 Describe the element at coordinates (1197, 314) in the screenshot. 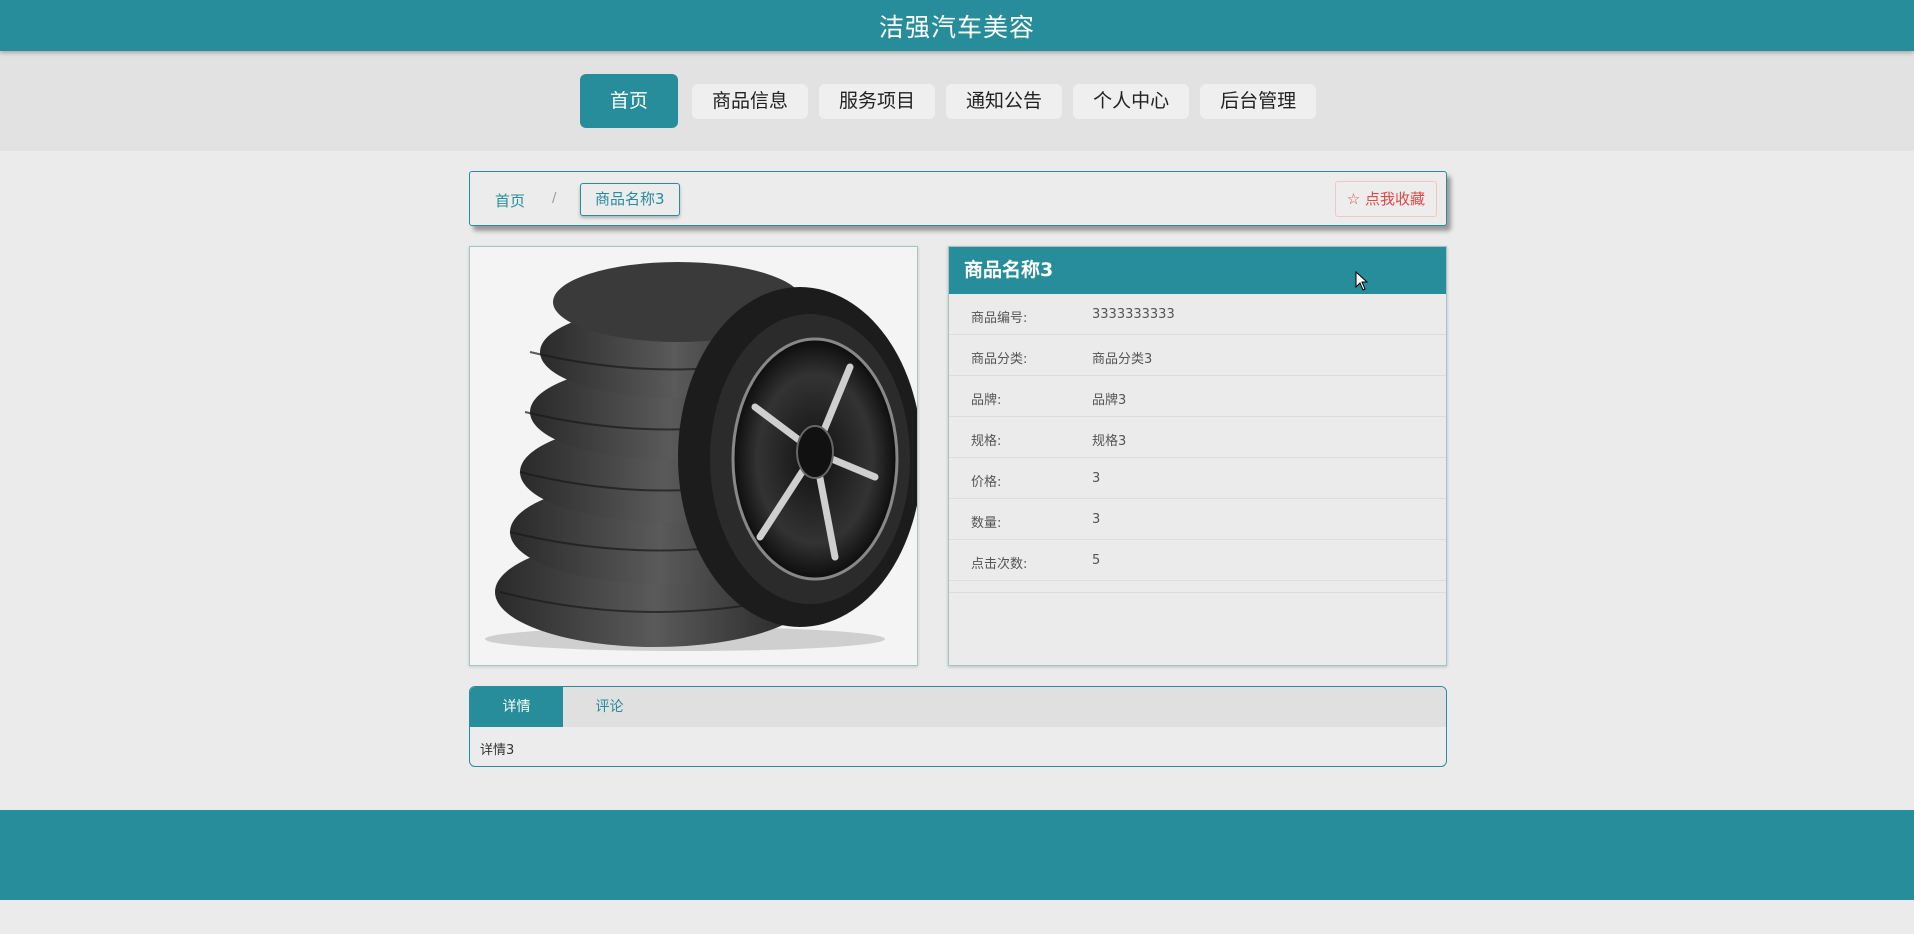

I see `info-row-code: 商品编号: 3333333333` at that location.